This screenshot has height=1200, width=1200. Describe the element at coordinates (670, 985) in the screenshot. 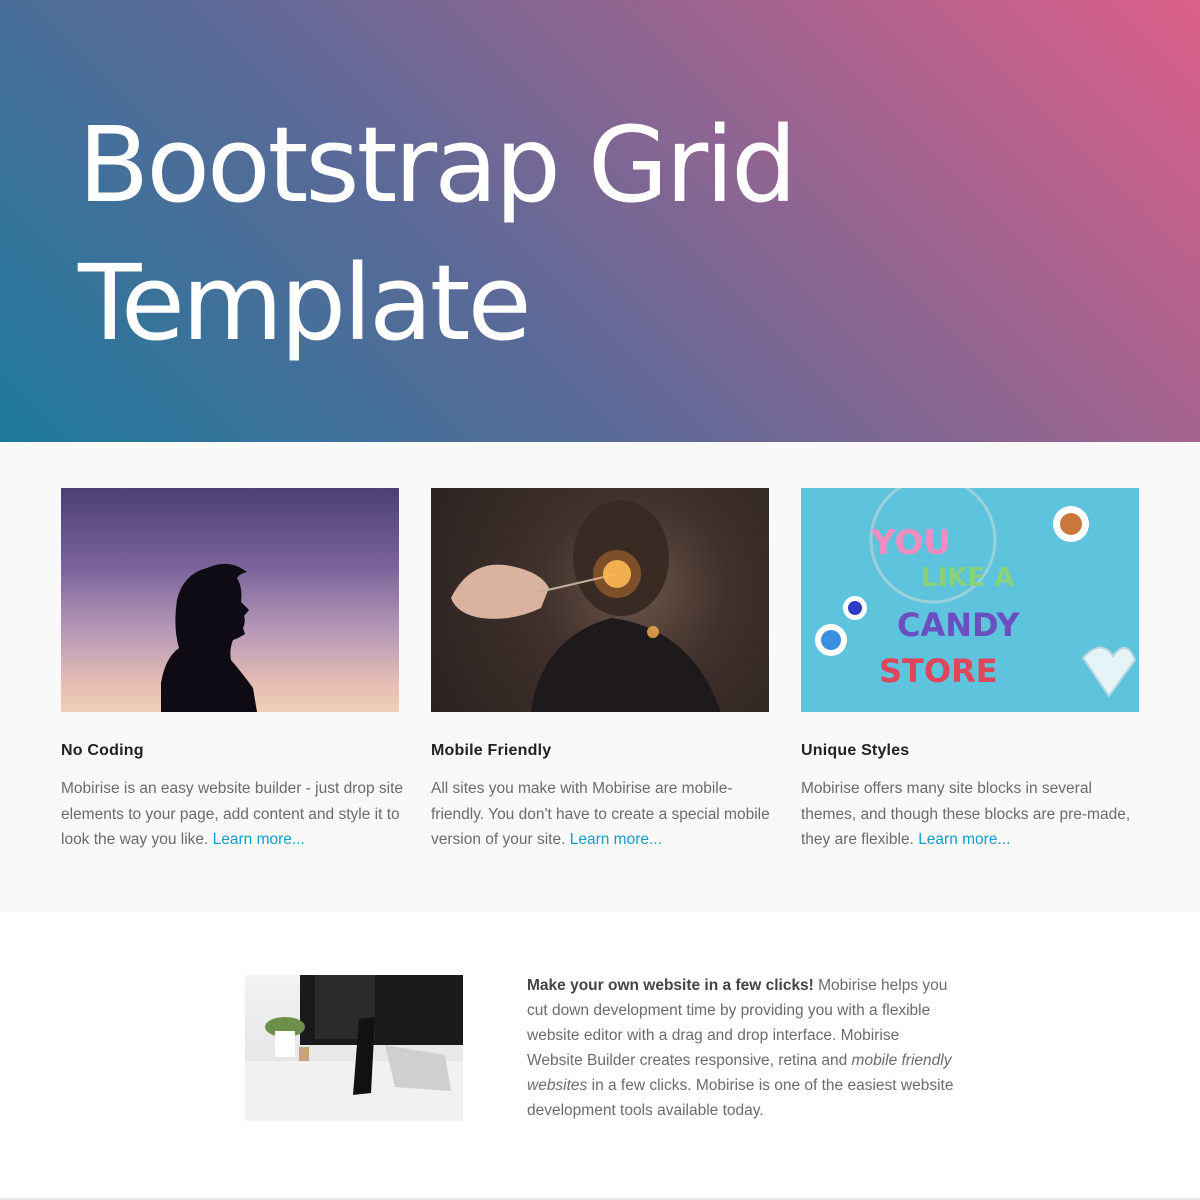

I see `about-bold: Make your own website in a few clicks!` at that location.